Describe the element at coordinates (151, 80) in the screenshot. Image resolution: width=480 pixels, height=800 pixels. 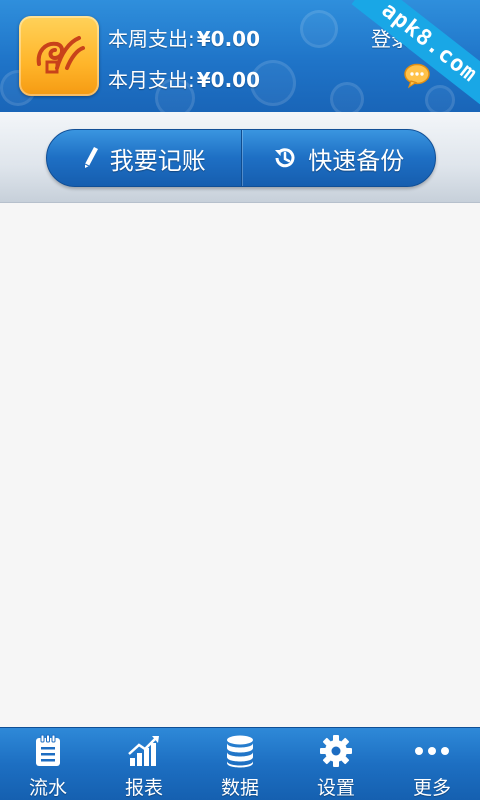
I see `month-expense-label: 本月支出:` at that location.